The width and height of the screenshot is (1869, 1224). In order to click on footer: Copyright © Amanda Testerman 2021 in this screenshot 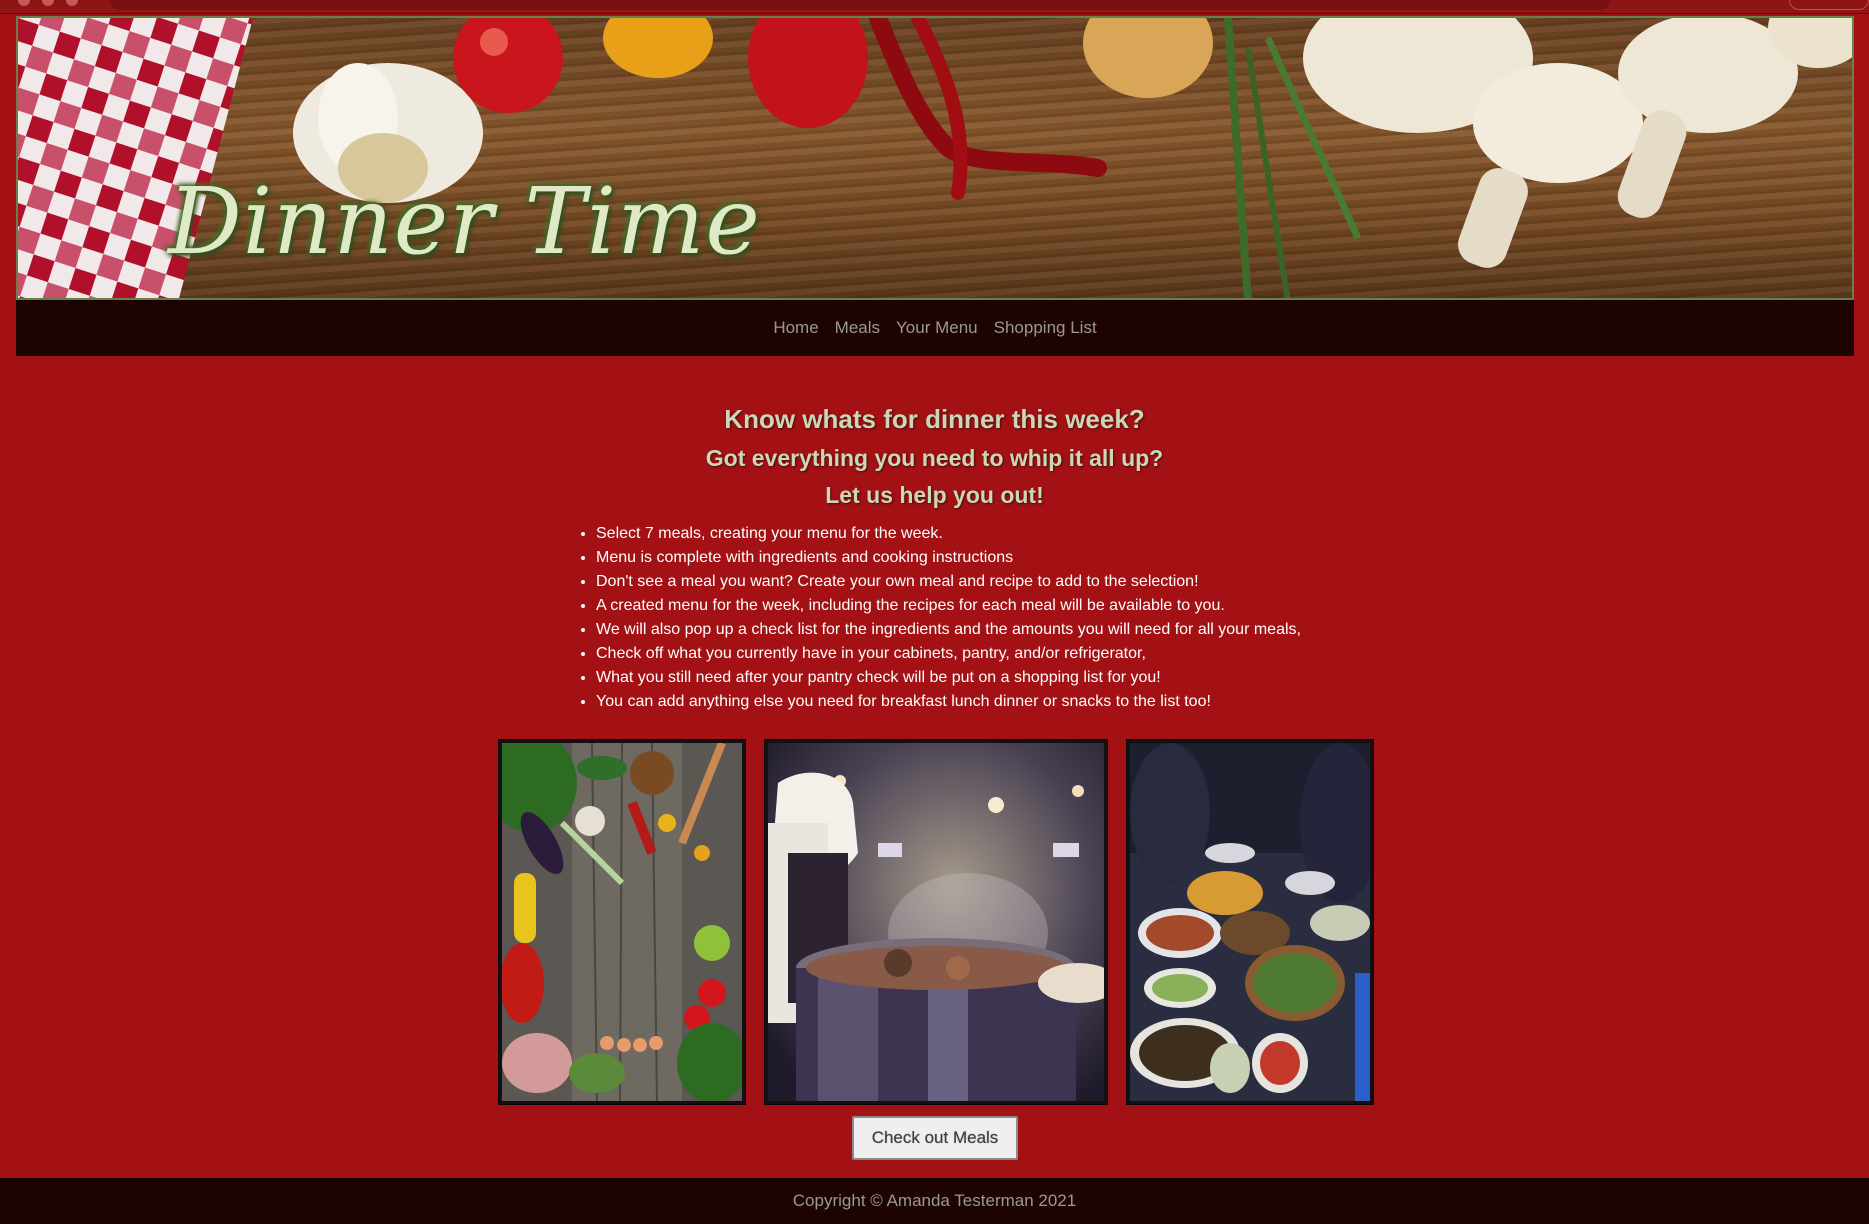, I will do `click(934, 1201)`.